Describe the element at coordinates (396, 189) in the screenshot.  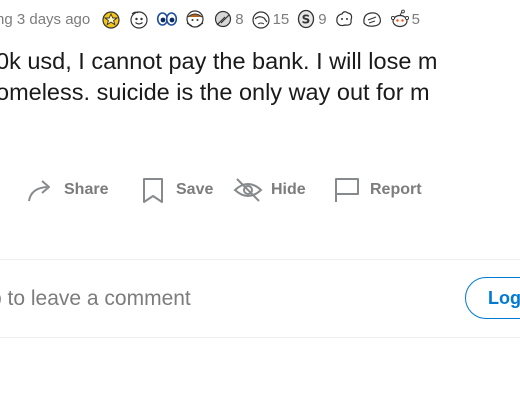
I see `report-label: Report` at that location.